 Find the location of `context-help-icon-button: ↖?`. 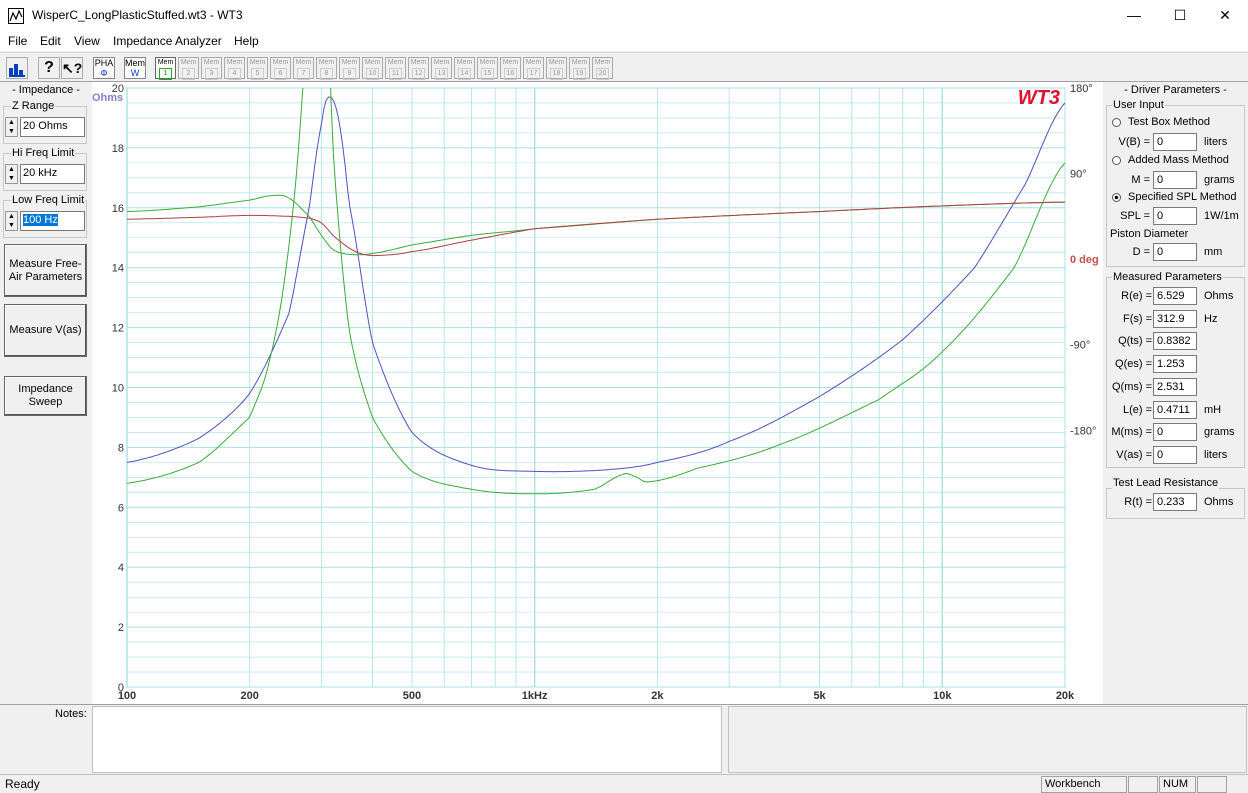

context-help-icon-button: ↖? is located at coordinates (72, 68).